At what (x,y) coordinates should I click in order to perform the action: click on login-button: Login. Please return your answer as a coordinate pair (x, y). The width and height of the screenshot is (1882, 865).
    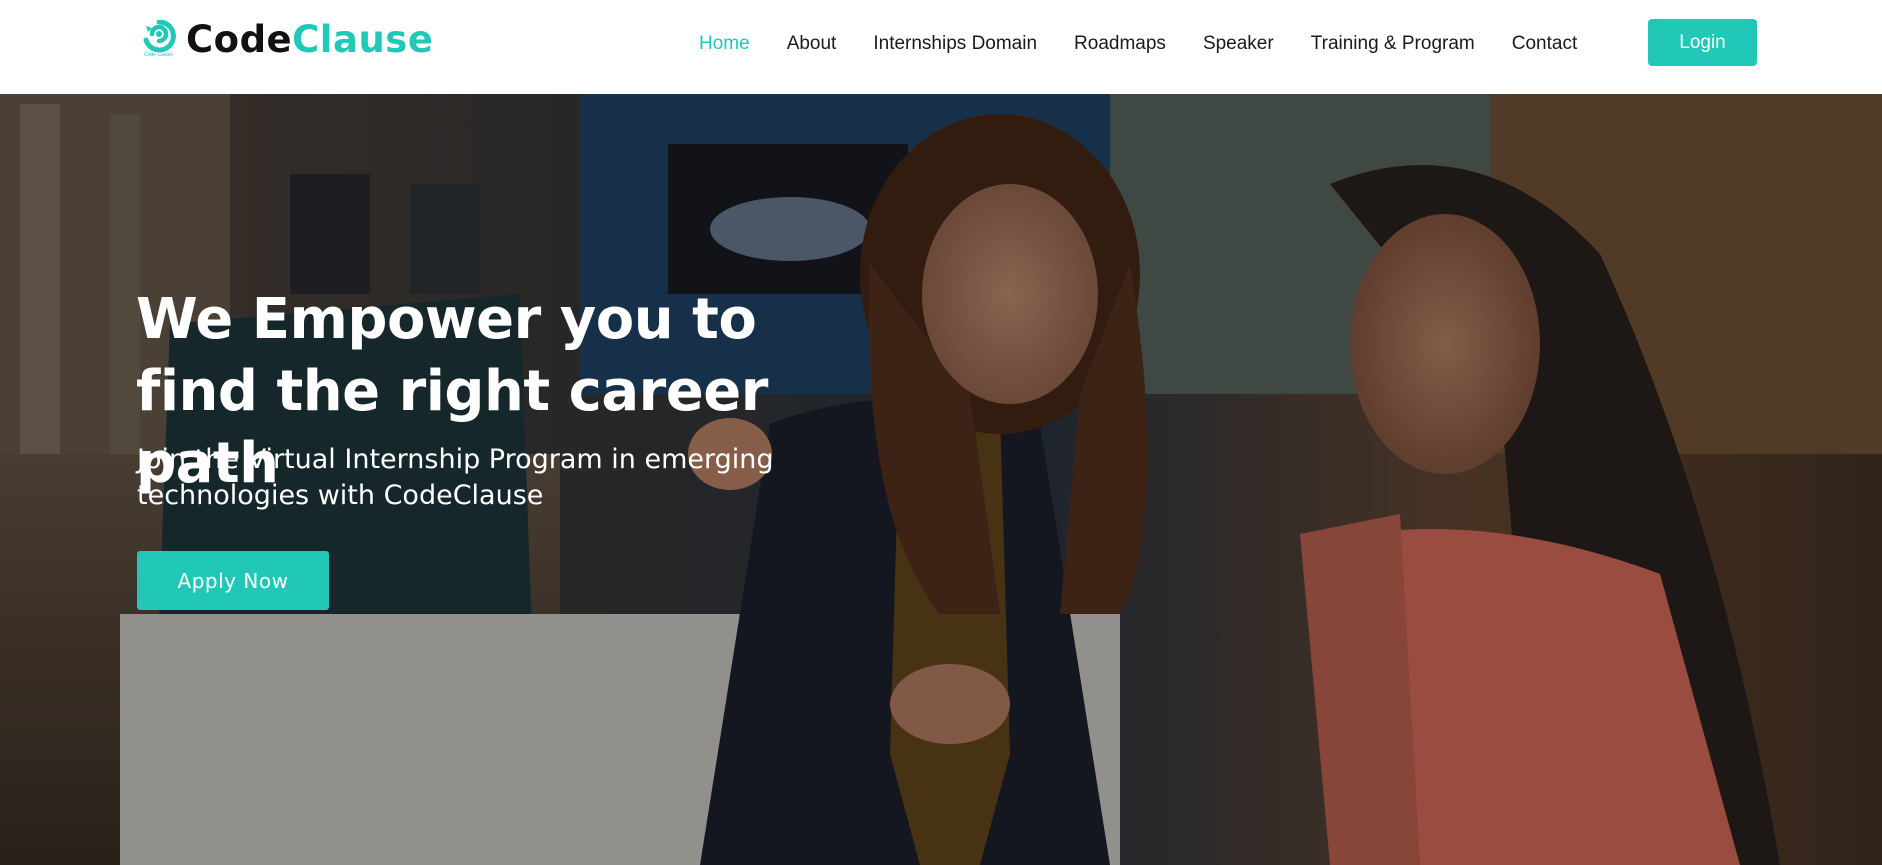
    Looking at the image, I should click on (1702, 42).